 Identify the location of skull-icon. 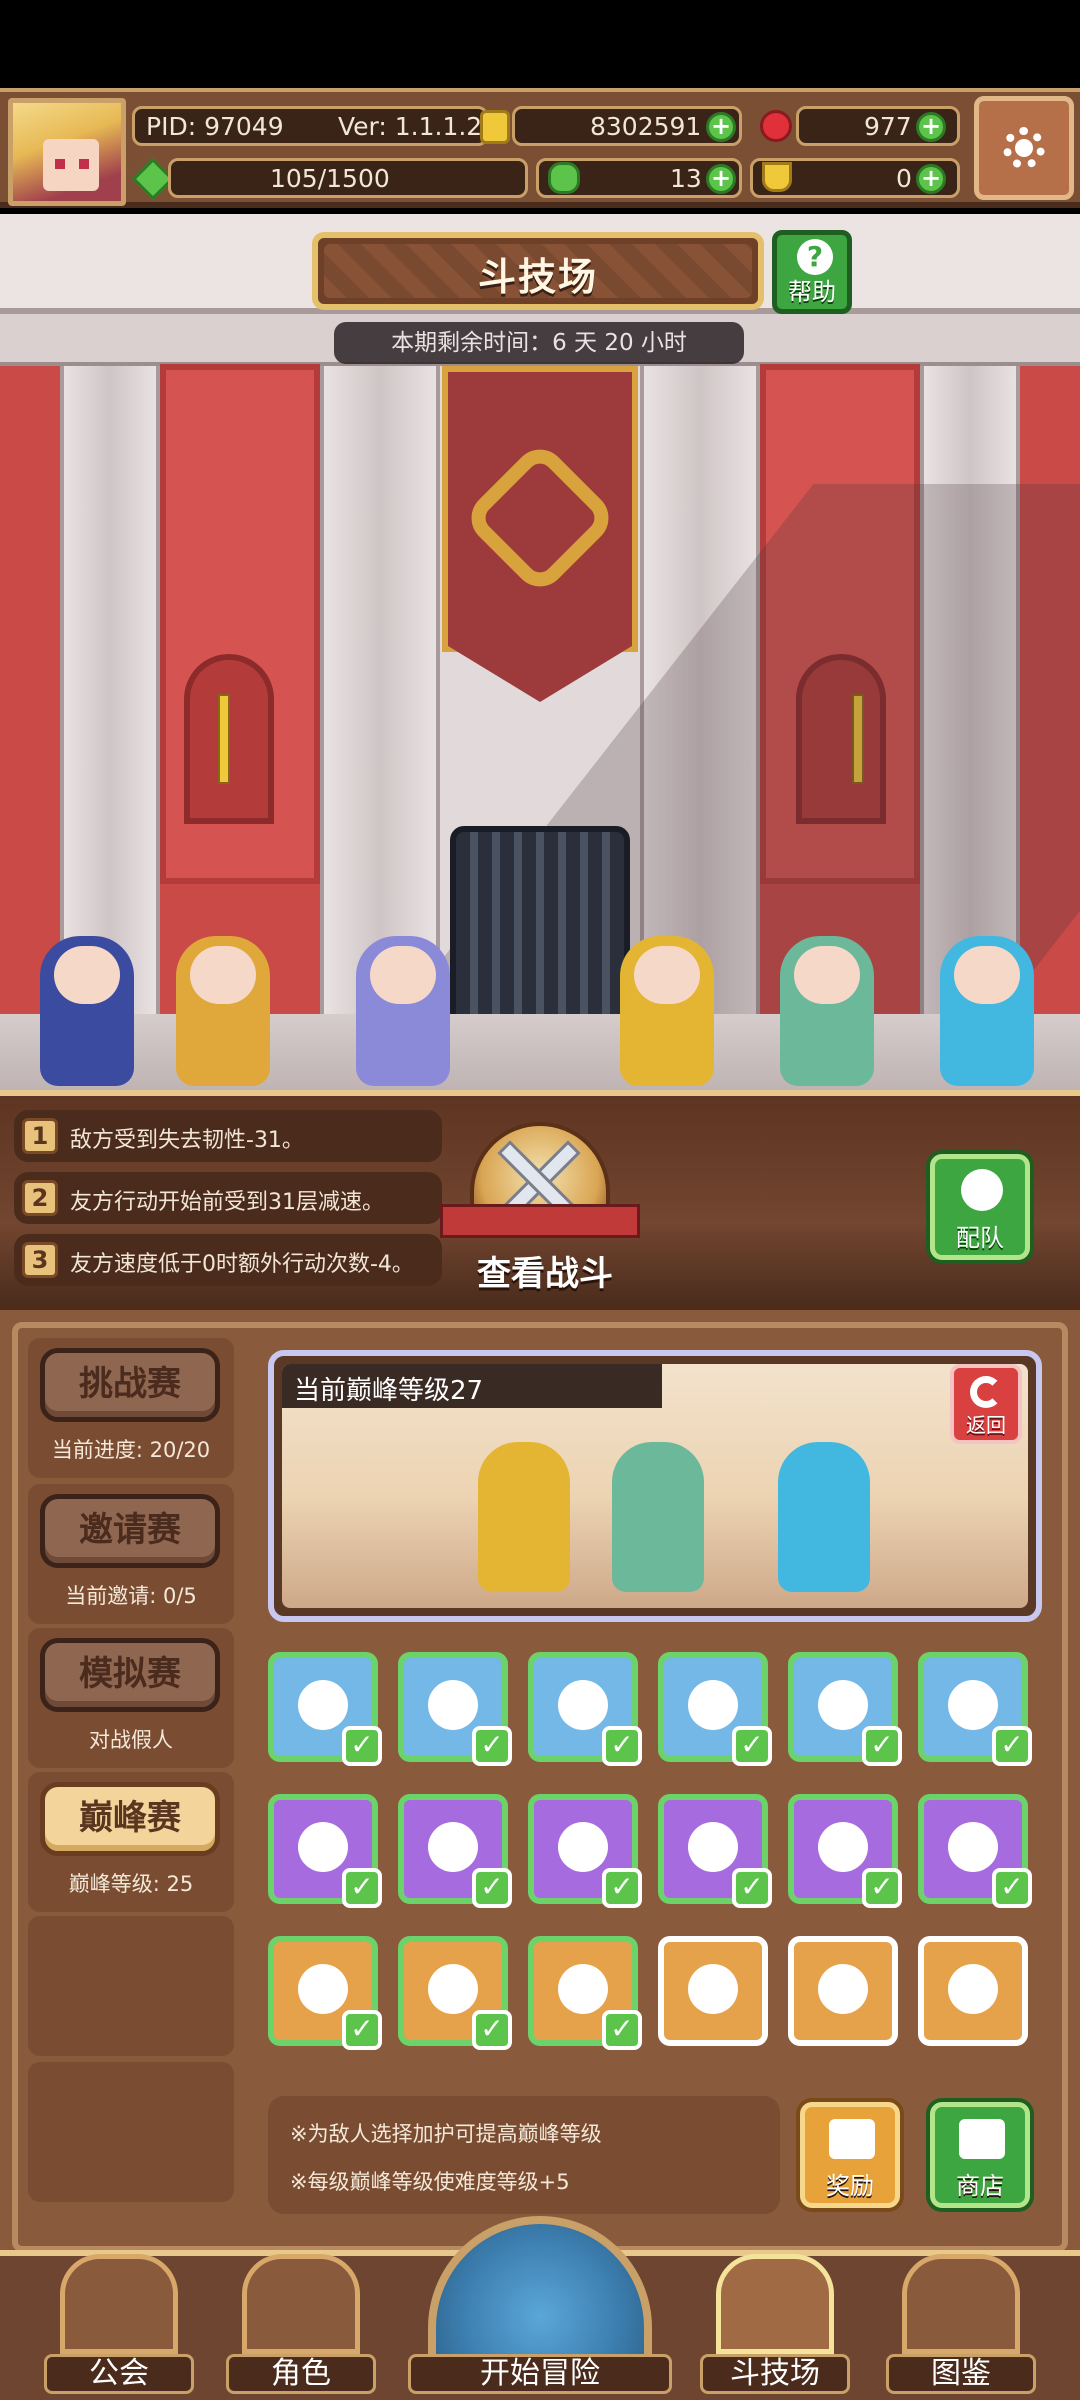
(973, 1847).